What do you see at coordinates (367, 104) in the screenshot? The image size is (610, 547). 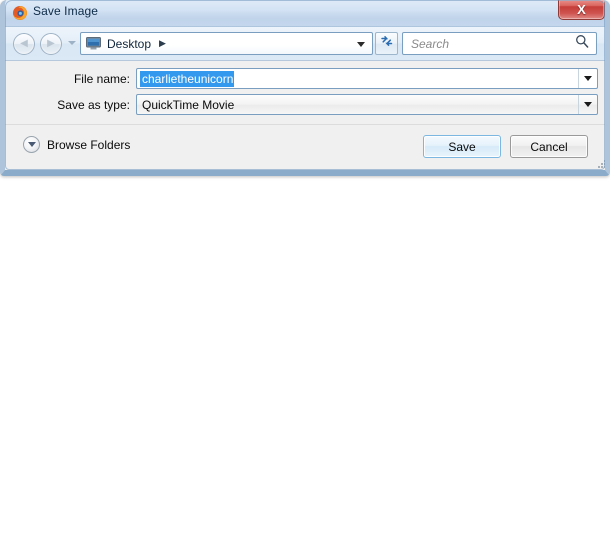 I see `save-as-type-select: QuickTime Movie` at bounding box center [367, 104].